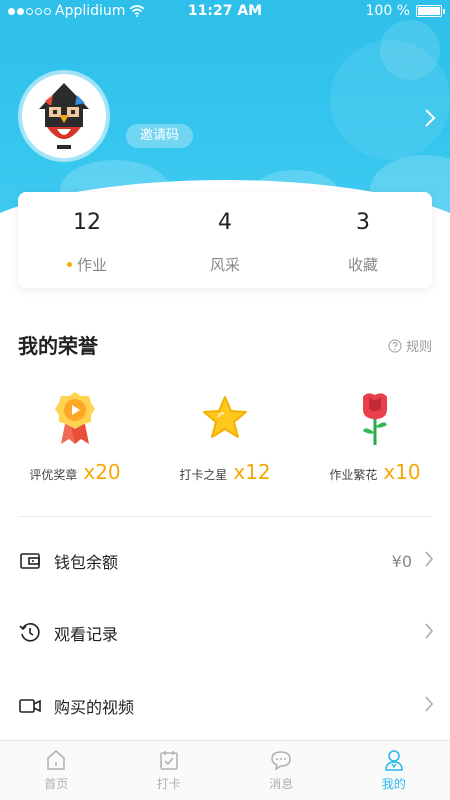  Describe the element at coordinates (75, 418) in the screenshot. I see `medal-icon` at that location.